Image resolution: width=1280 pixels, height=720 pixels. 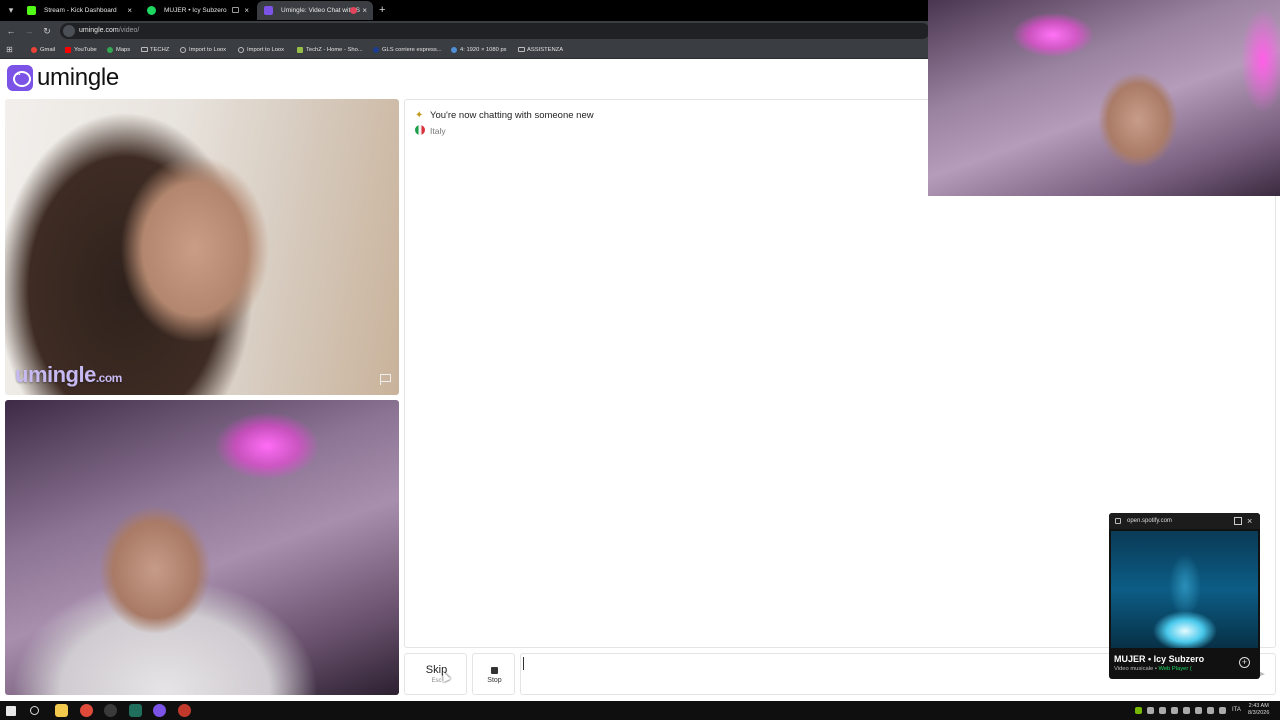 I want to click on bookmark-youtube: YouTube, so click(x=81, y=50).